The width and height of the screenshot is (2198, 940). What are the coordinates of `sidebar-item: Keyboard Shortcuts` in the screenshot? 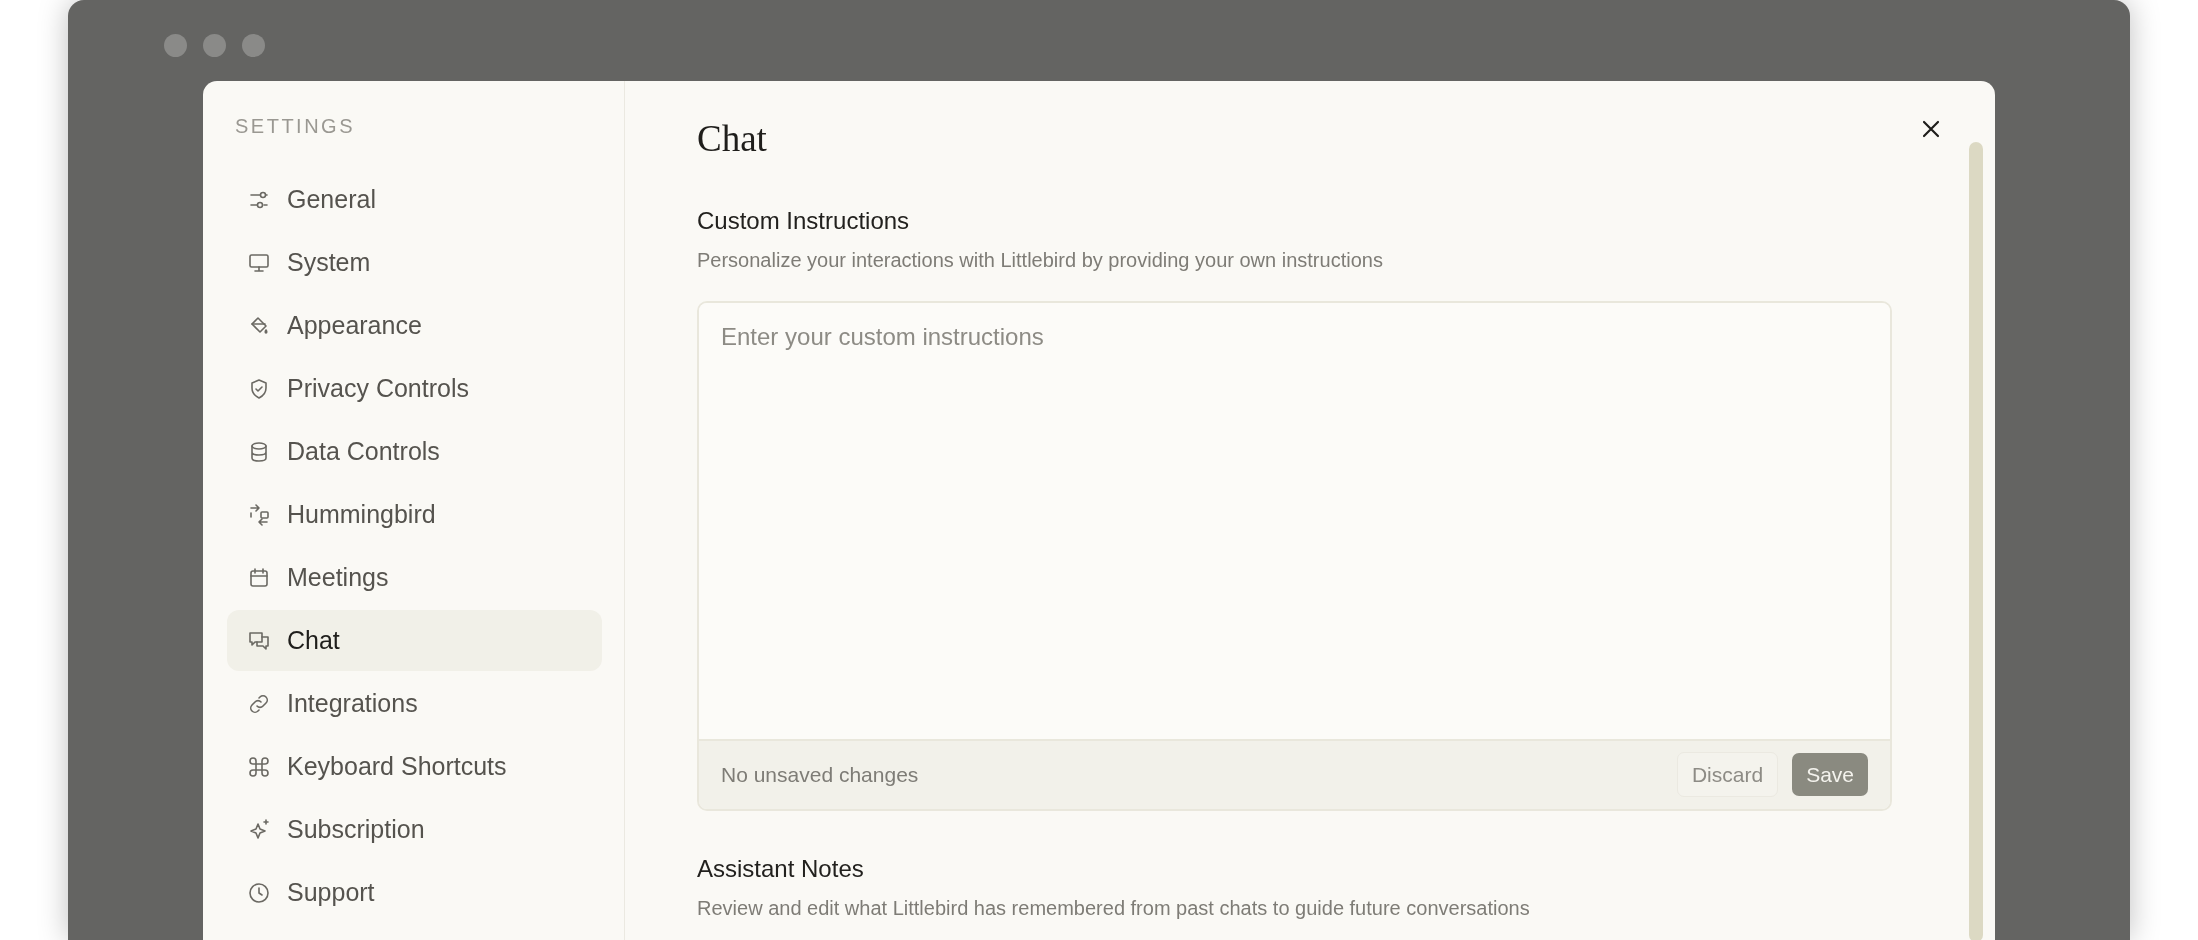 It's located at (414, 766).